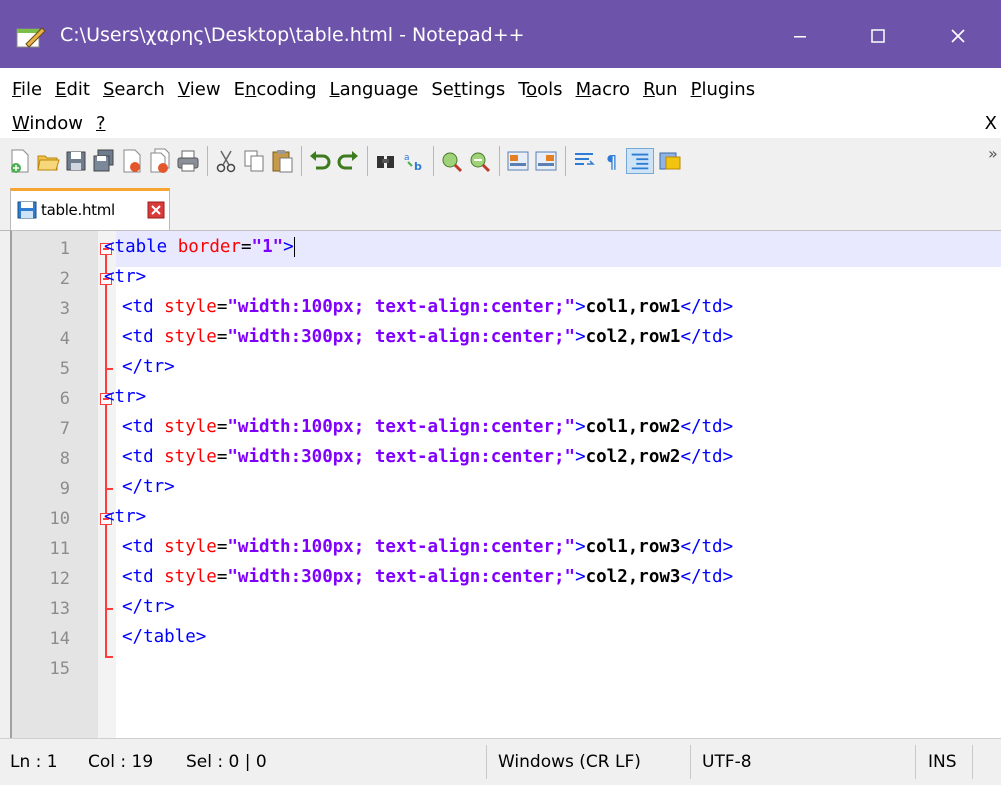 The width and height of the screenshot is (1001, 785). What do you see at coordinates (942, 762) in the screenshot?
I see `status-insert-mode: INS` at bounding box center [942, 762].